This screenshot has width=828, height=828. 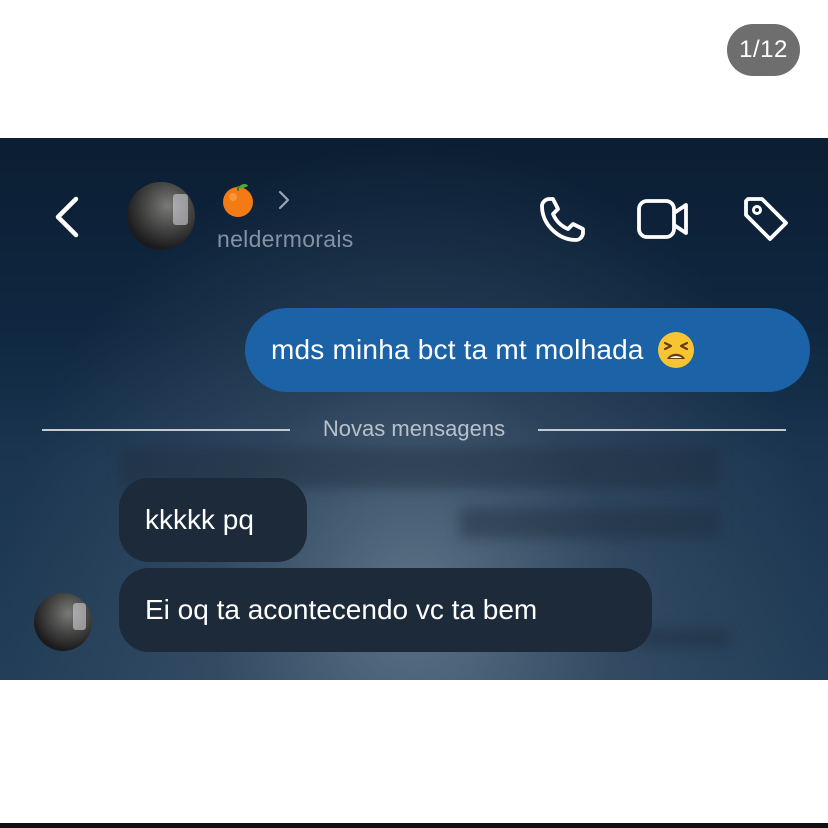 I want to click on page-counter: 1/12, so click(x=763, y=50).